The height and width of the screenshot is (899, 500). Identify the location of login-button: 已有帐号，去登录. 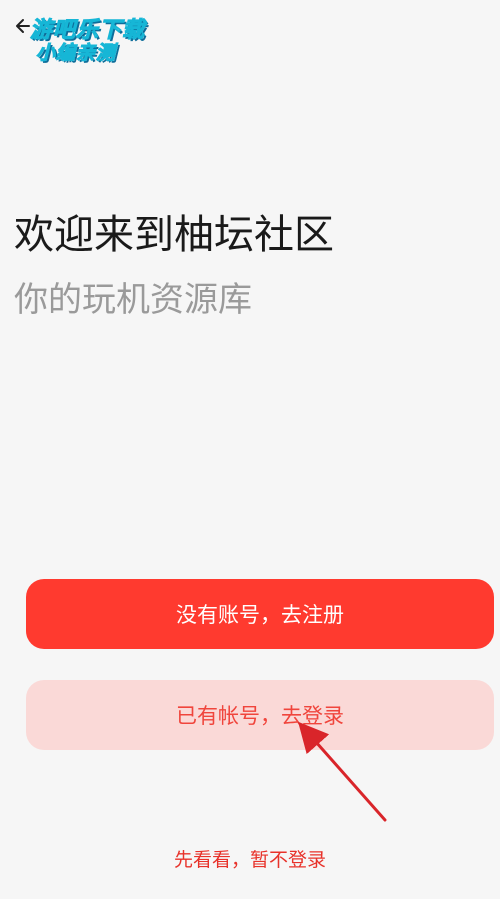
(260, 715).